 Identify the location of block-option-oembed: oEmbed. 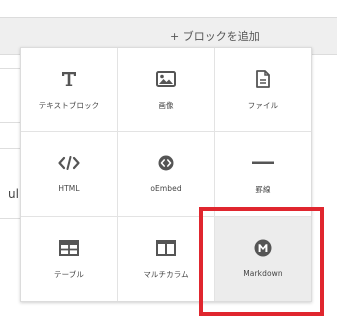
(166, 174).